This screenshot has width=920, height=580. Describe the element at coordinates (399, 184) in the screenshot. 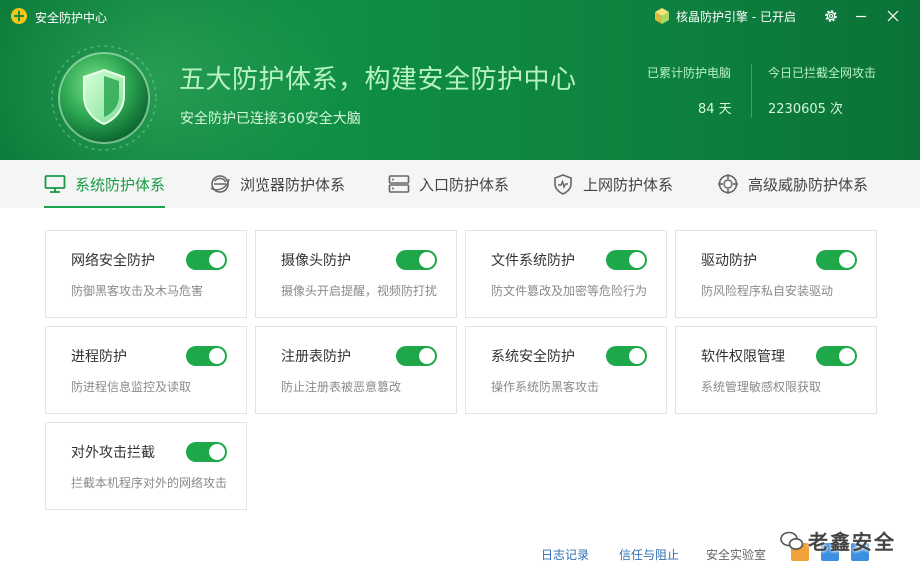

I see `server-icon` at that location.